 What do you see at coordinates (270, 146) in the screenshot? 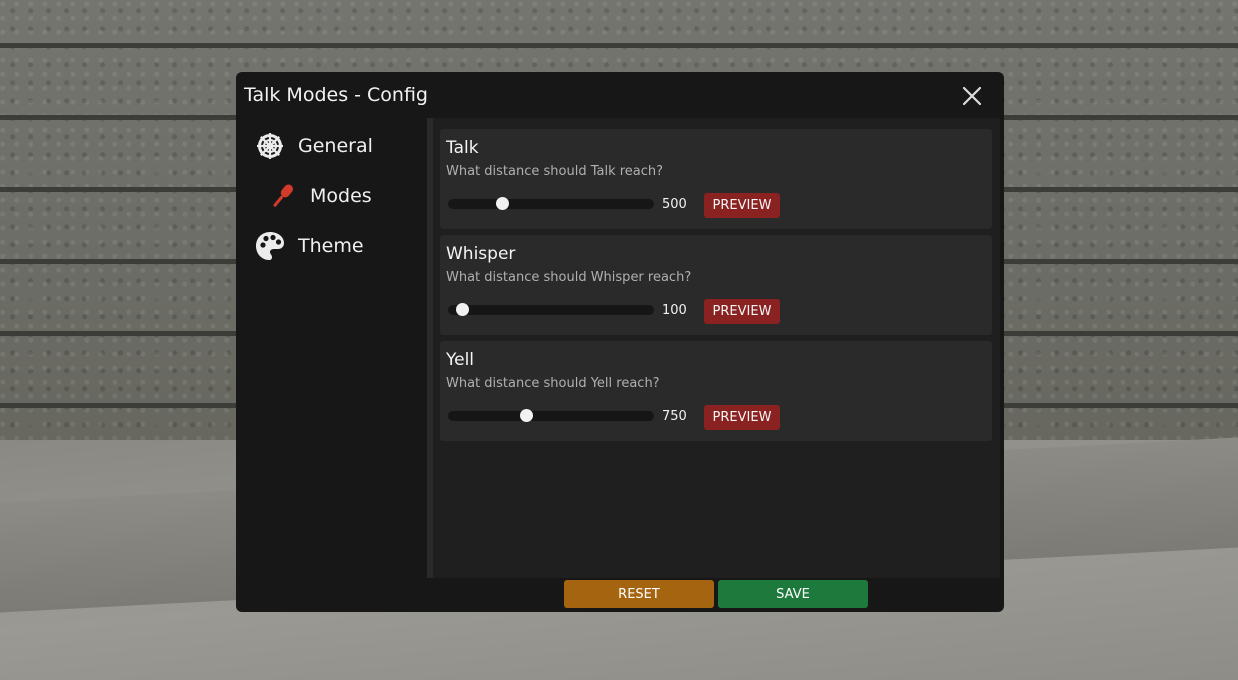
I see `gear-icon` at bounding box center [270, 146].